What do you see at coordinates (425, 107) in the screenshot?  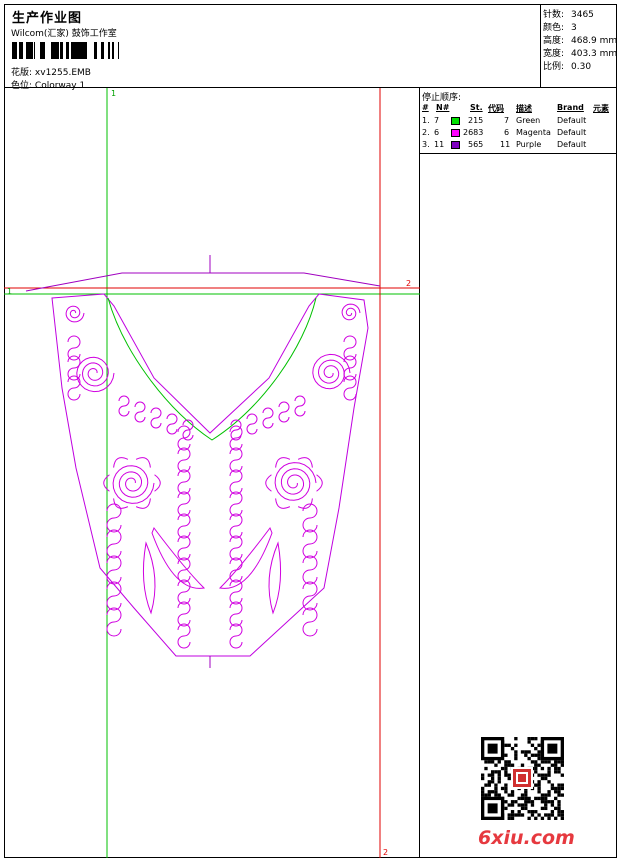 I see `col-header-index: #` at bounding box center [425, 107].